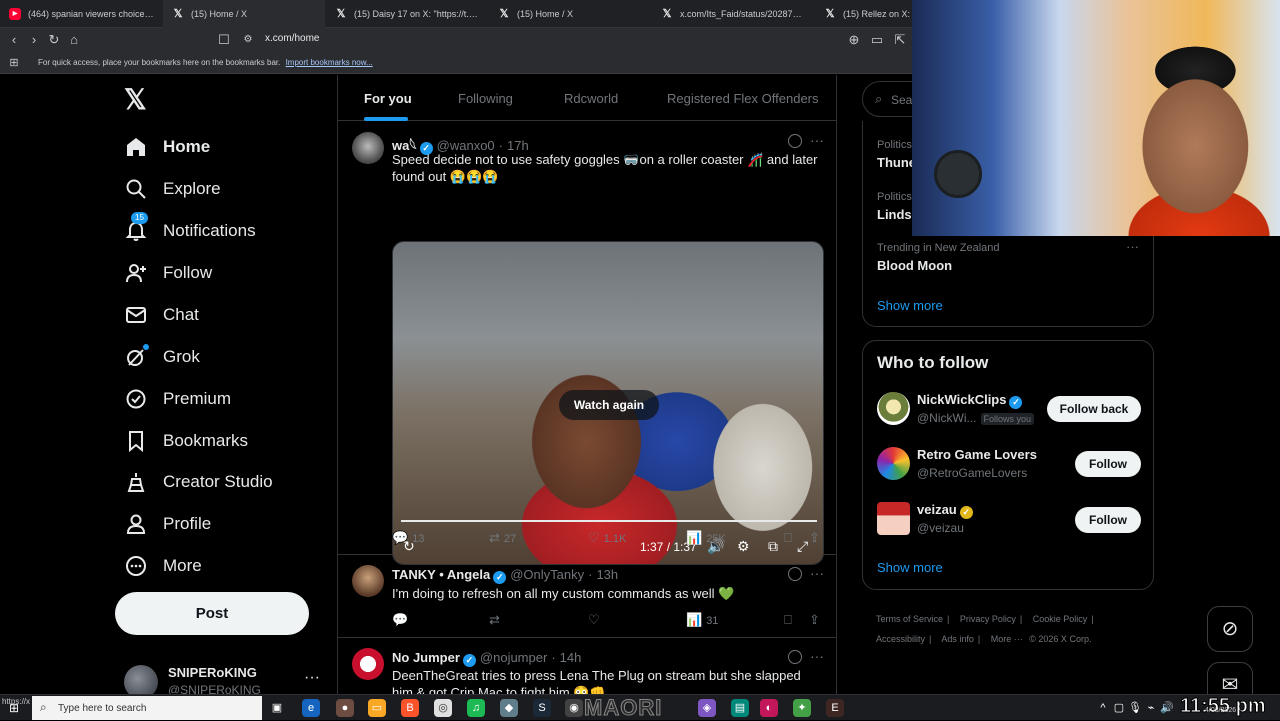  Describe the element at coordinates (426, 657) in the screenshot. I see `tweet-author-name: No Jumper` at that location.